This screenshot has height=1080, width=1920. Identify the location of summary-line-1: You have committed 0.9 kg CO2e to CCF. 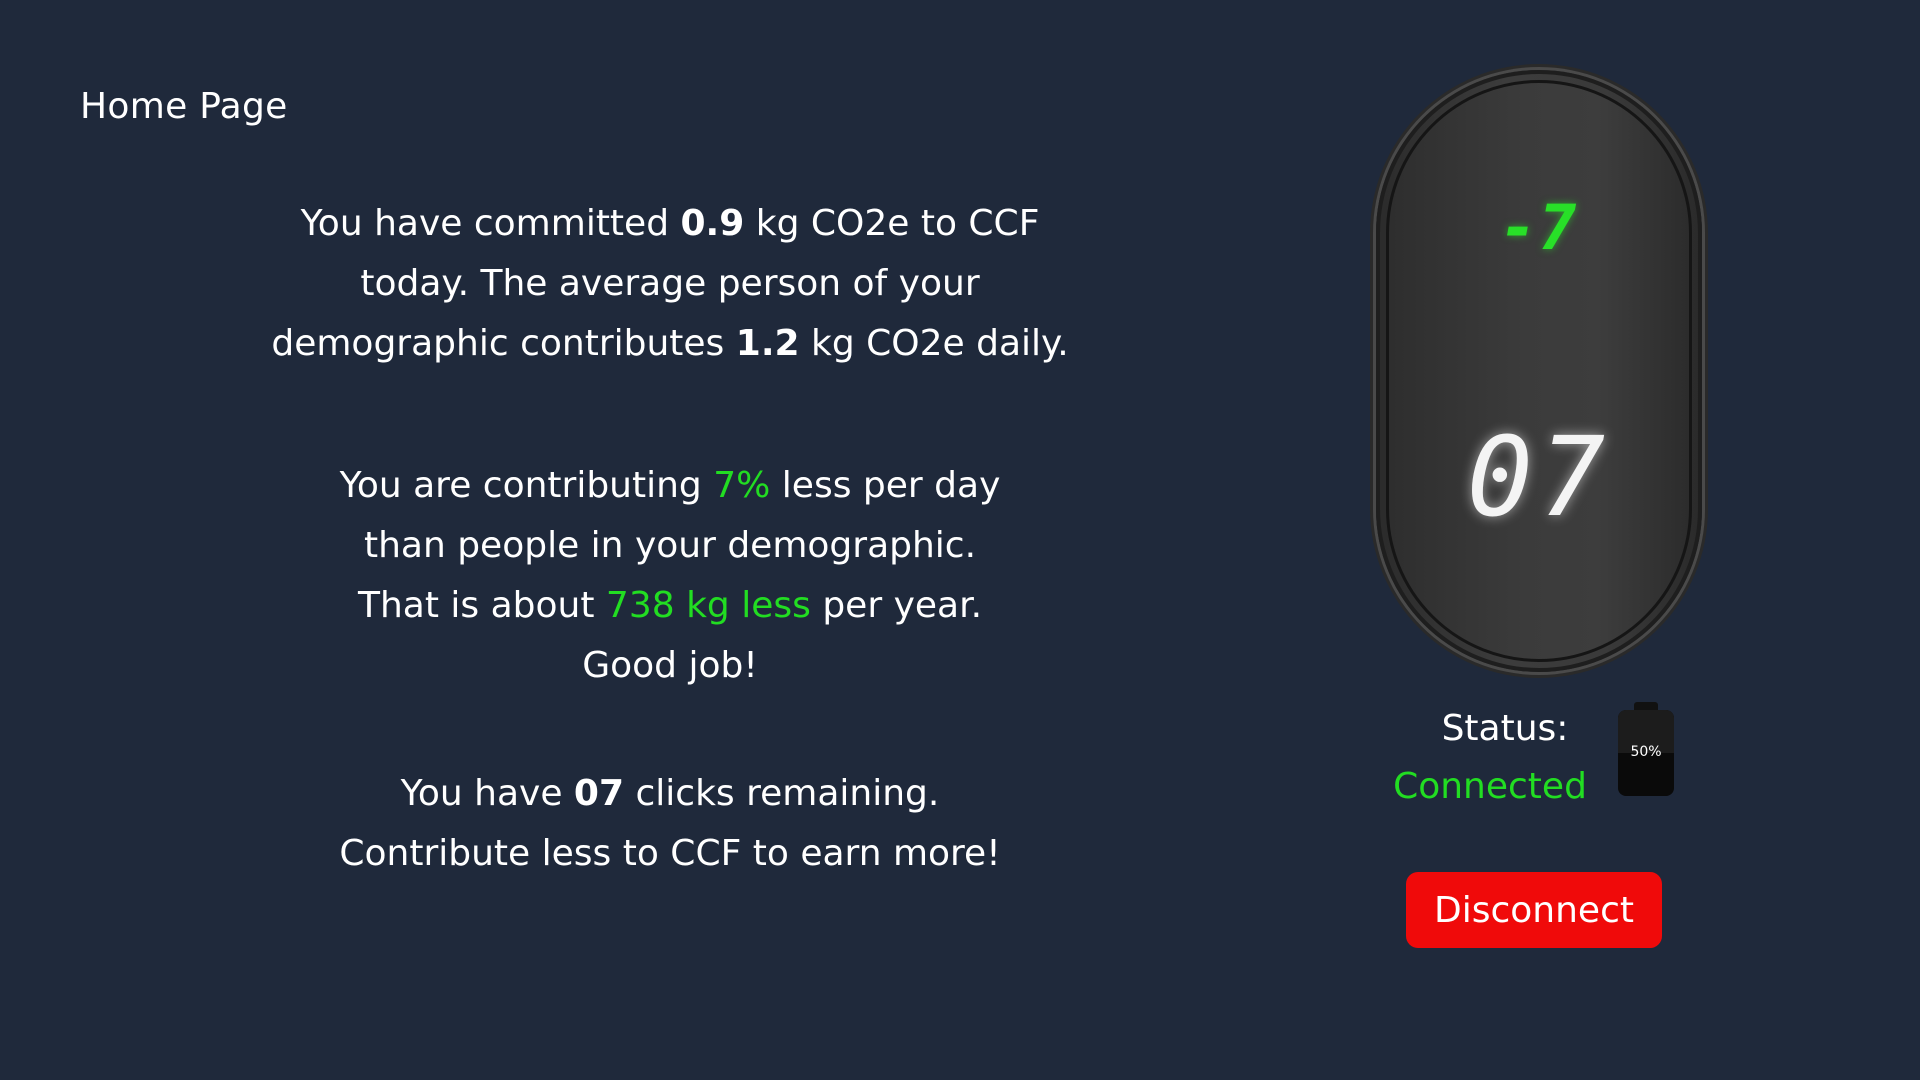
(670, 223).